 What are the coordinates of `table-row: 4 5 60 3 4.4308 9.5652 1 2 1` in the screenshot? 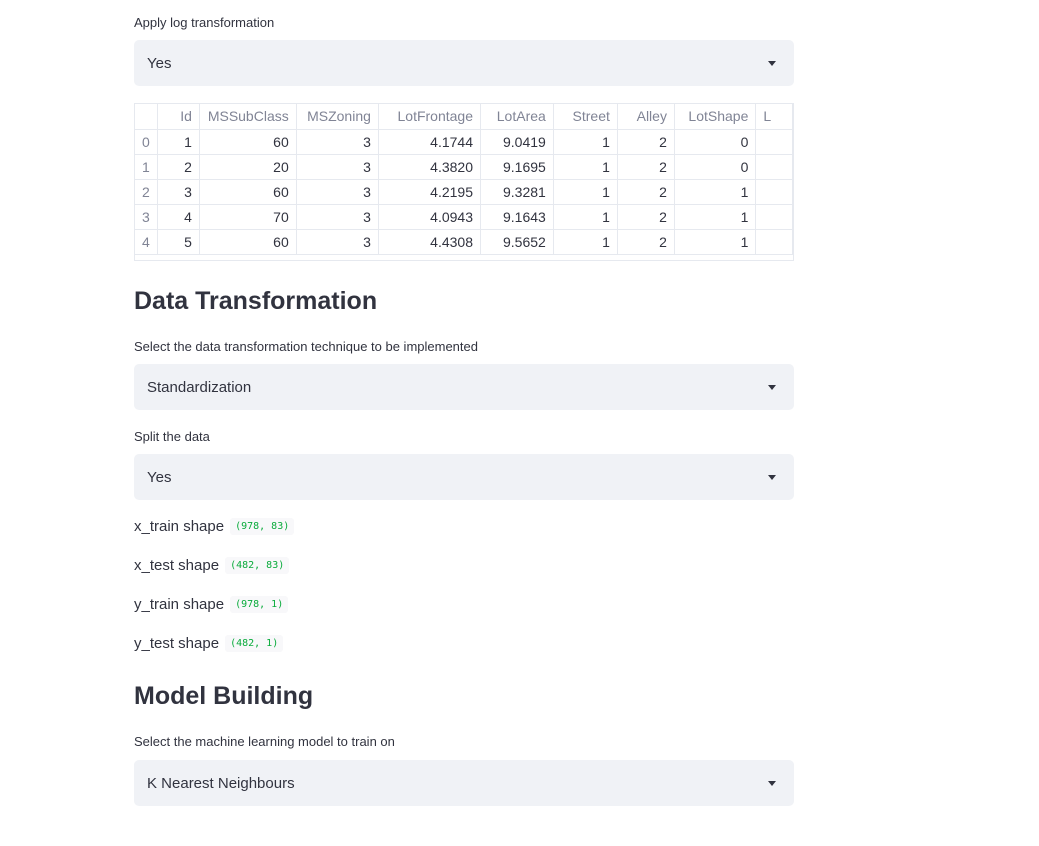 It's located at (464, 242).